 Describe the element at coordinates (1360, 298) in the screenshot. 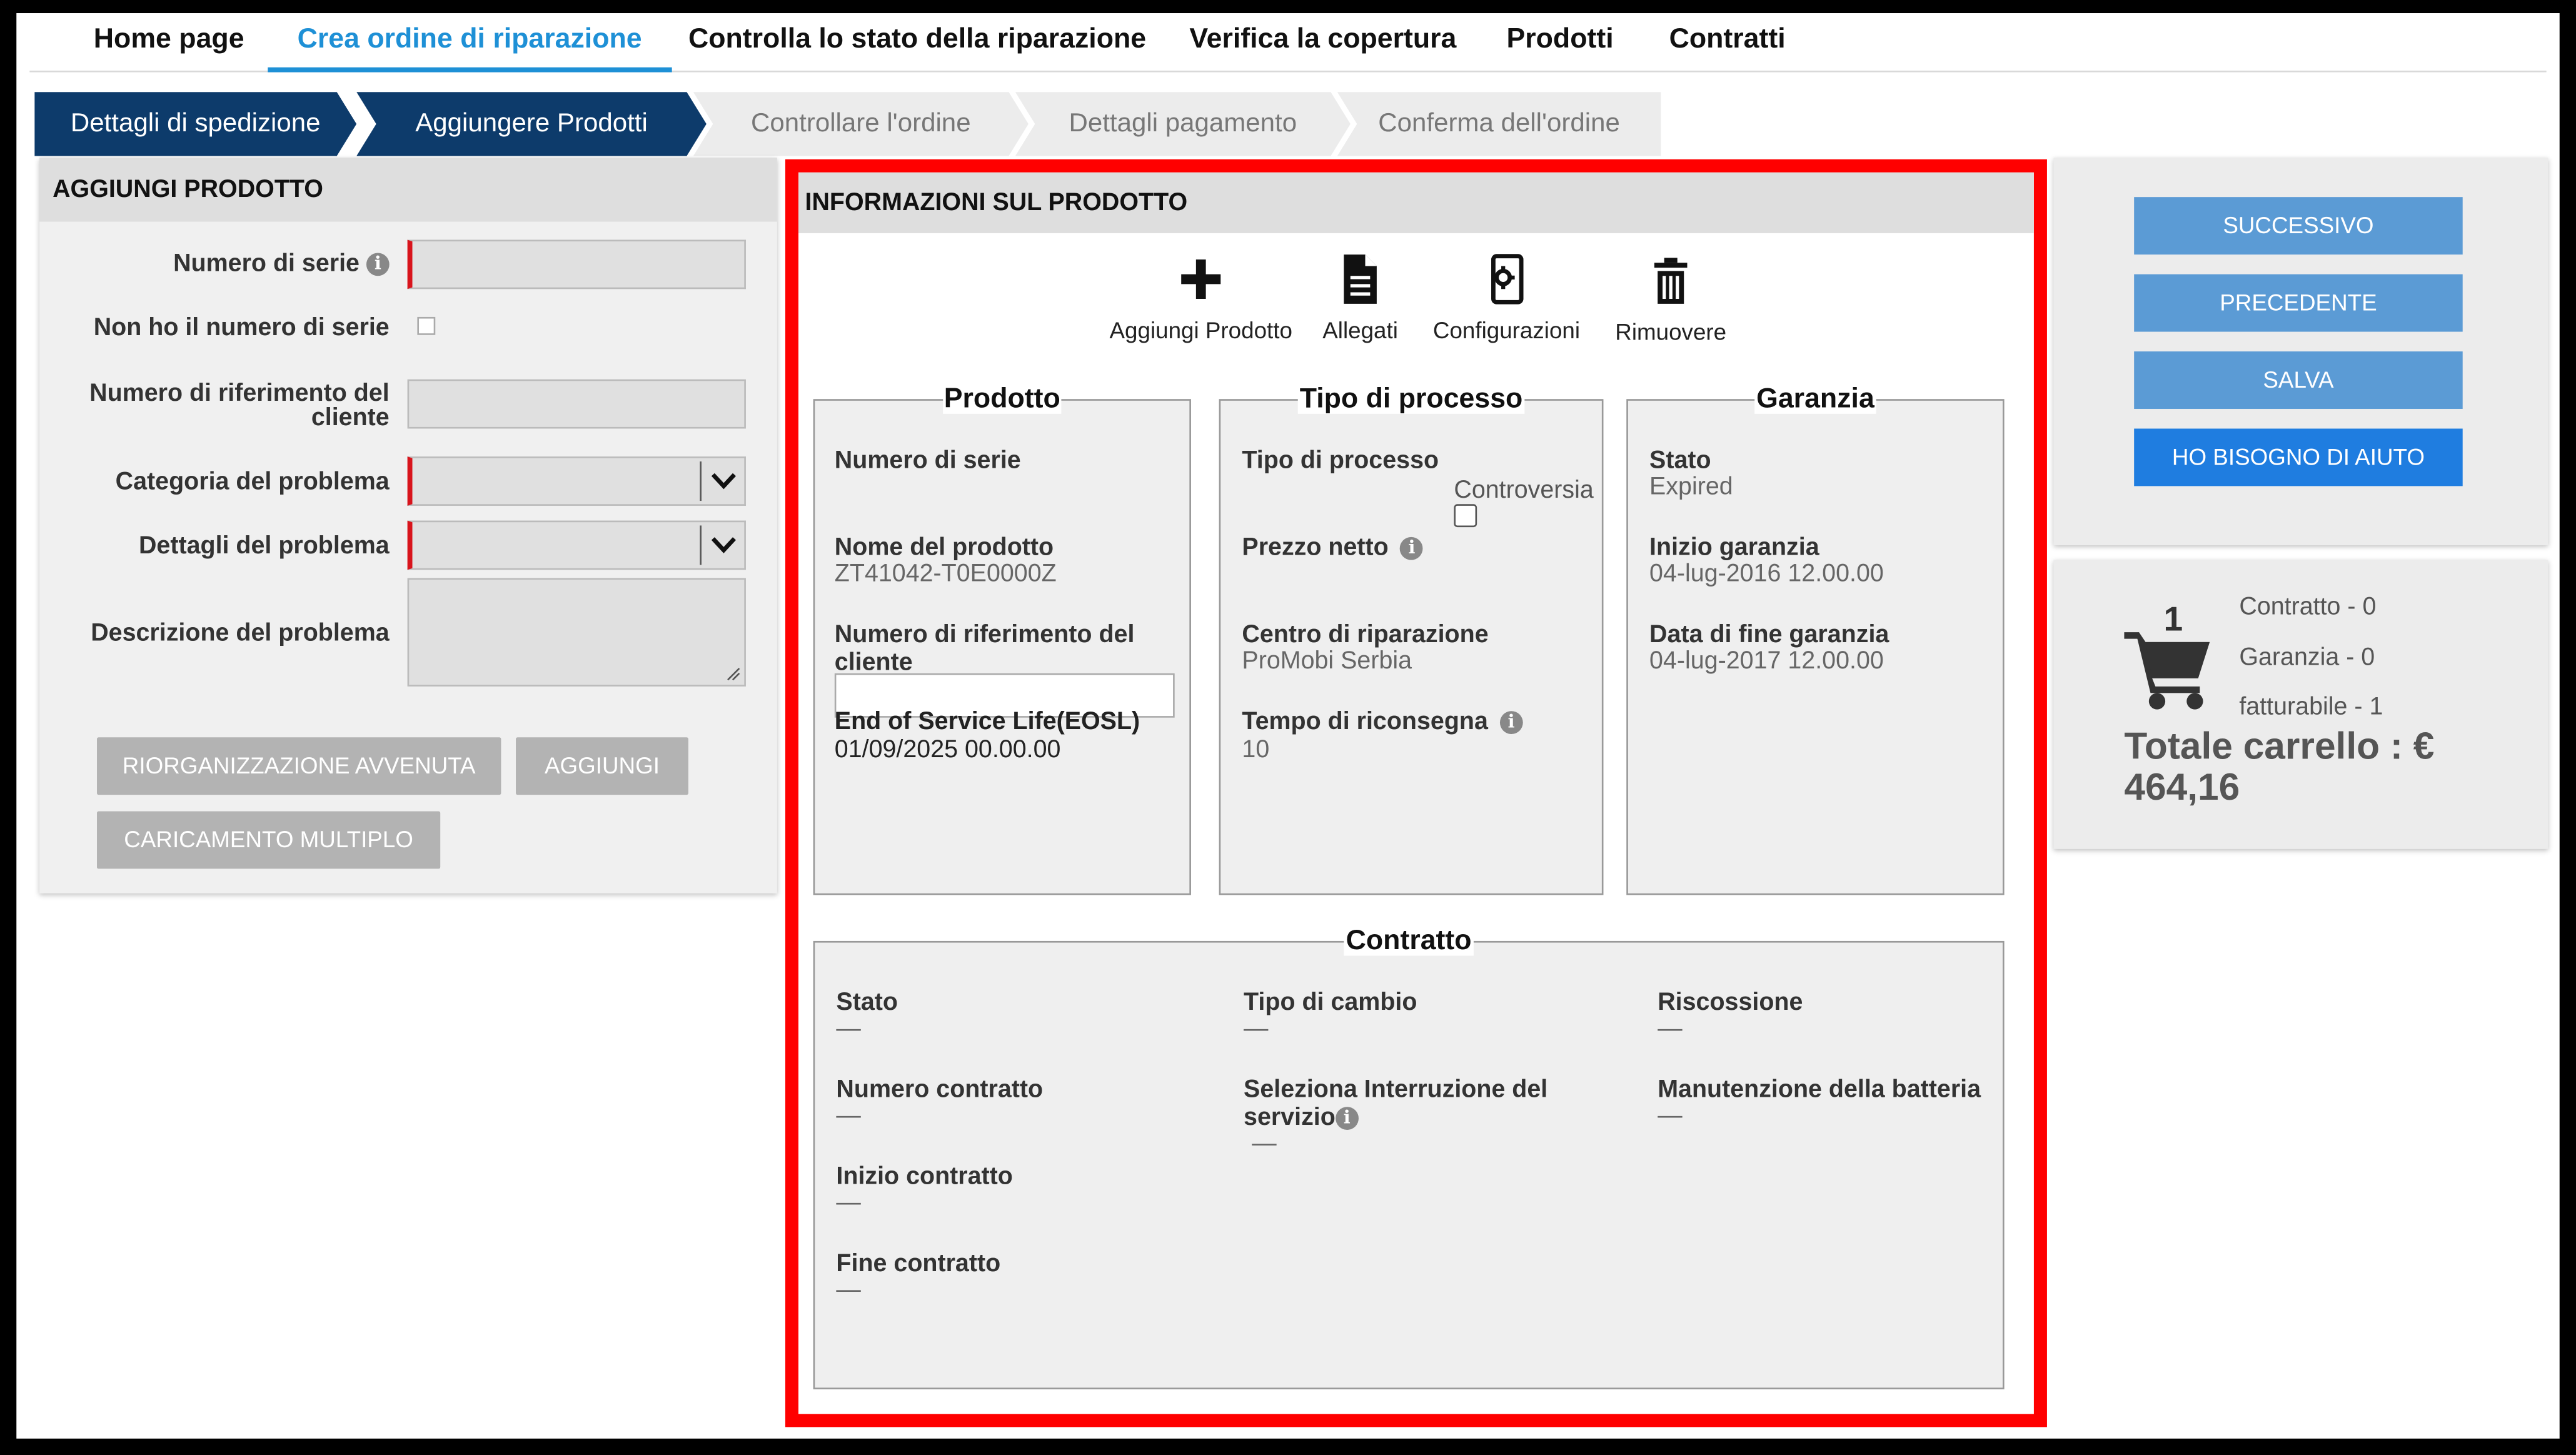

I see `attachments-tool: Allegati` at that location.